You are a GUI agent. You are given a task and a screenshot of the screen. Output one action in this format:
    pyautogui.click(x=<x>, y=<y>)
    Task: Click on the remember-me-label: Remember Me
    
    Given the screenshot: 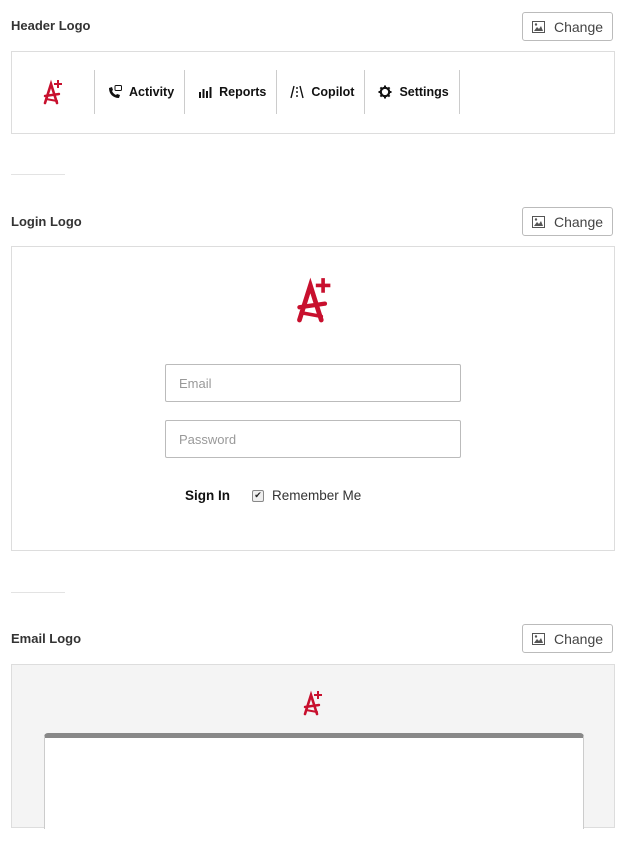 What is the action you would take?
    pyautogui.click(x=317, y=495)
    